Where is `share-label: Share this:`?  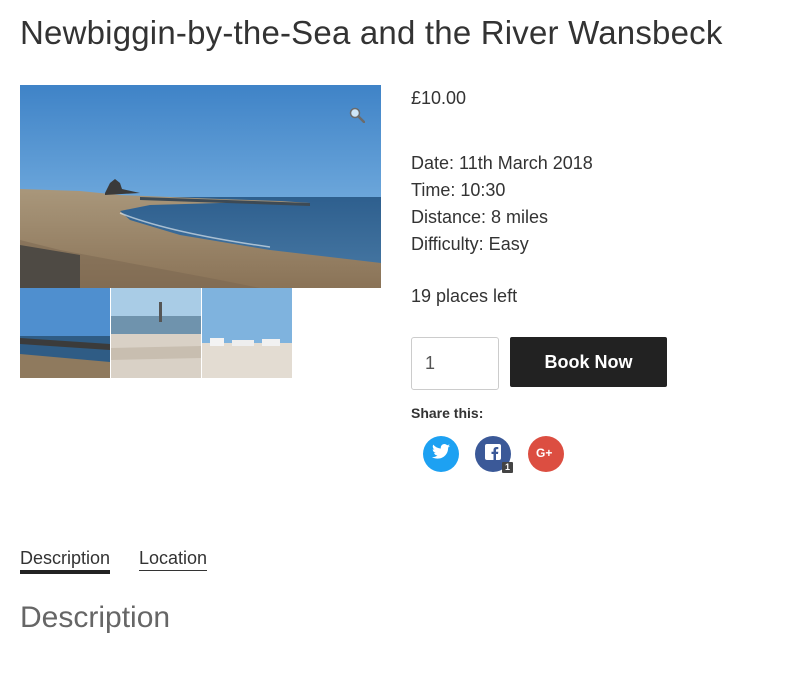 share-label: Share this: is located at coordinates (447, 413).